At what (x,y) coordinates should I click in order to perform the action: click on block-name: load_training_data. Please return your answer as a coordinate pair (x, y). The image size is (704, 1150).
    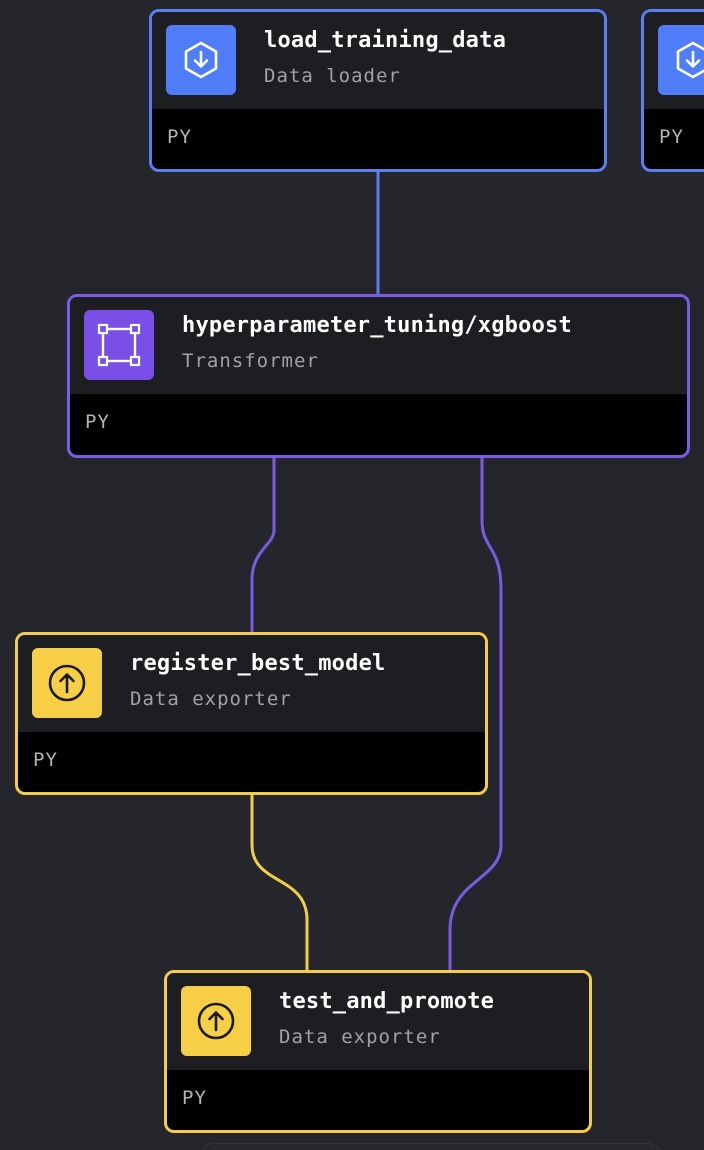
    Looking at the image, I should click on (385, 40).